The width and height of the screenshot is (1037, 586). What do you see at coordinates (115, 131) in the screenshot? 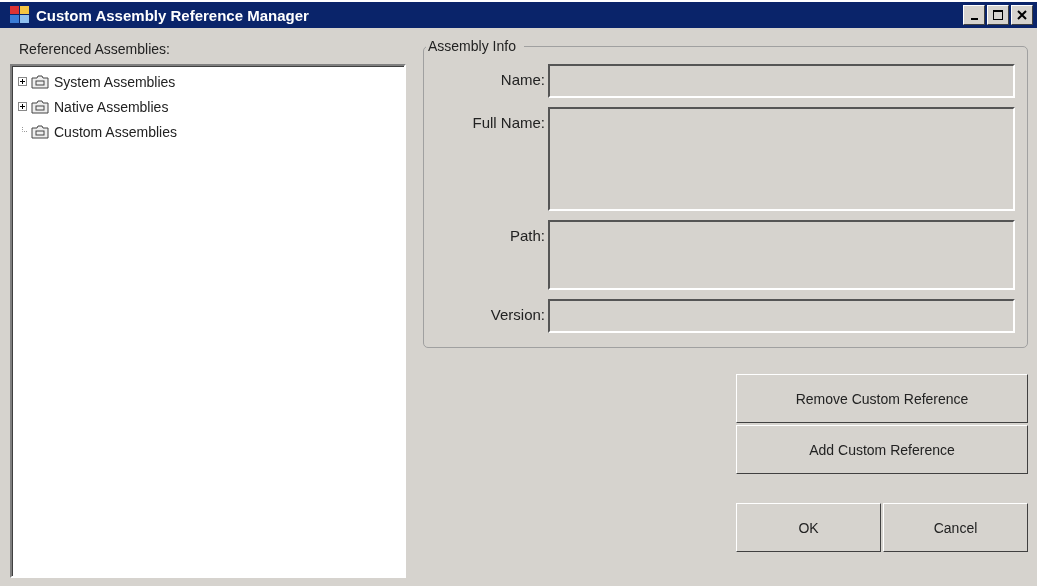
I see `tree-item: Custom Assemblies` at bounding box center [115, 131].